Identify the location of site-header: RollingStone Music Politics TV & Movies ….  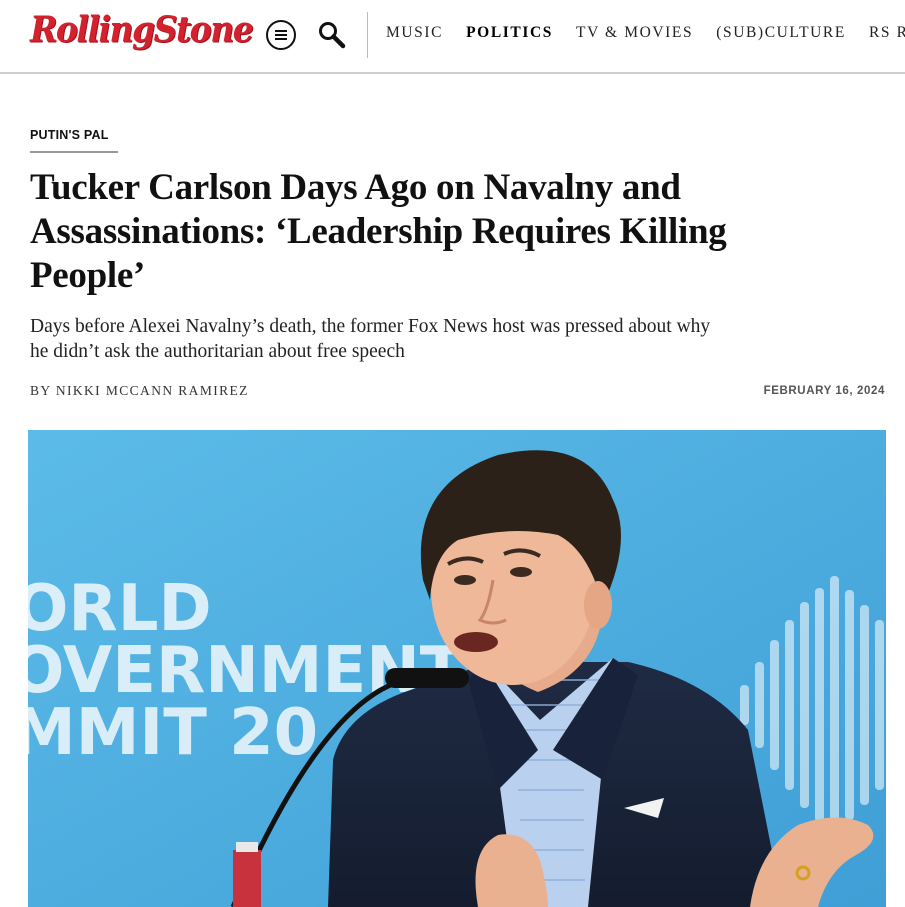
(452, 37).